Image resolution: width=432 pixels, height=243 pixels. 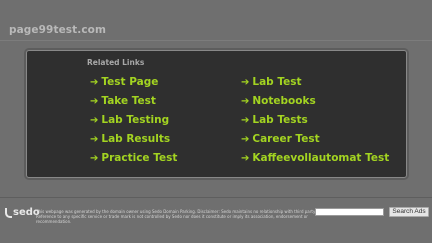 I want to click on related-link: ➔ Notebooks, so click(x=278, y=101).